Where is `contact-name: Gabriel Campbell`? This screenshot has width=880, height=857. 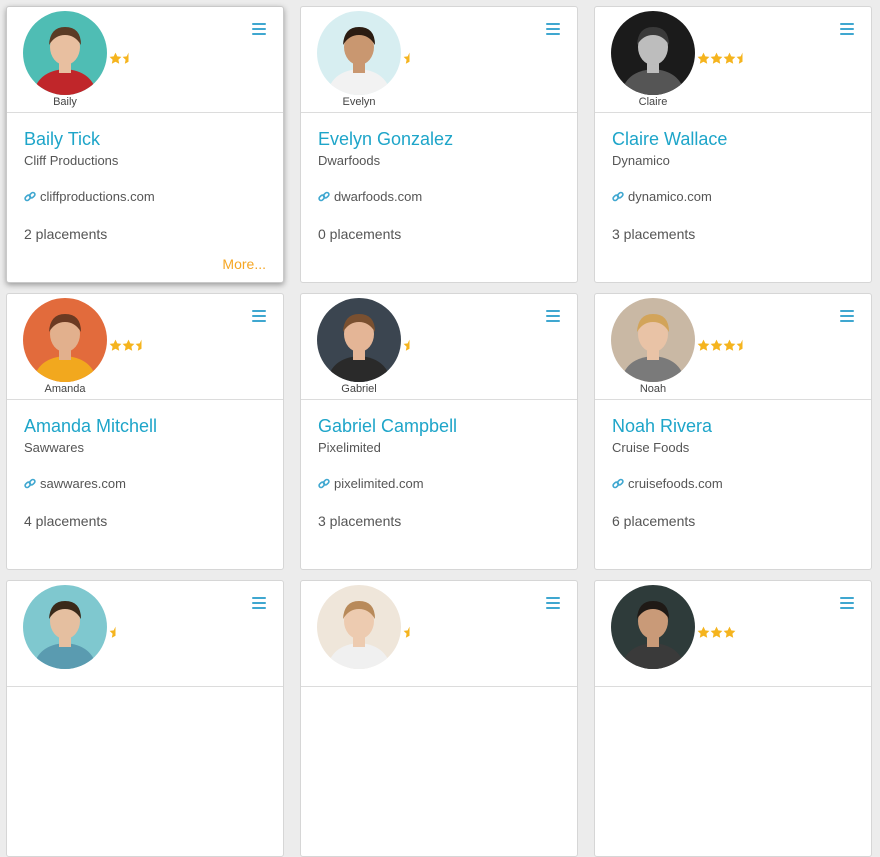 contact-name: Gabriel Campbell is located at coordinates (439, 426).